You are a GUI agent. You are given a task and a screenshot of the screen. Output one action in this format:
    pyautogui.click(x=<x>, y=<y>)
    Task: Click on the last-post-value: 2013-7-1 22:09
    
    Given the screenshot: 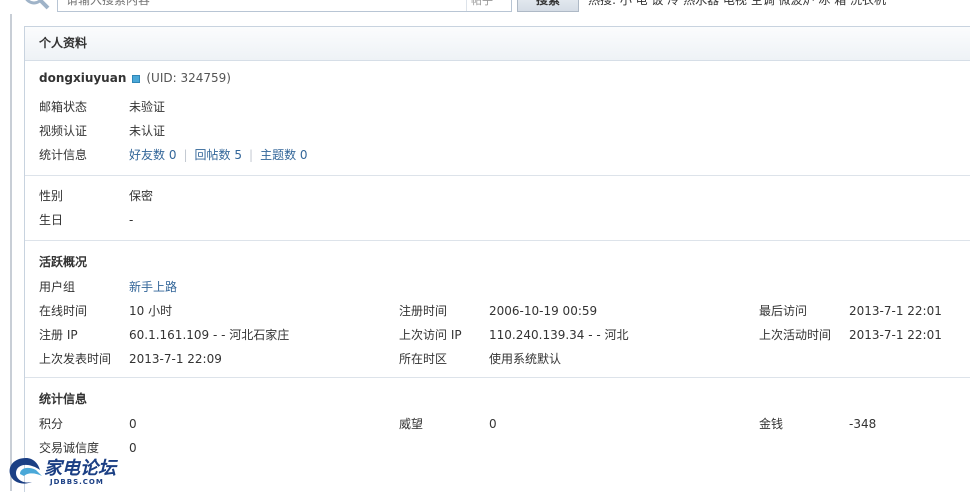 What is the action you would take?
    pyautogui.click(x=175, y=359)
    